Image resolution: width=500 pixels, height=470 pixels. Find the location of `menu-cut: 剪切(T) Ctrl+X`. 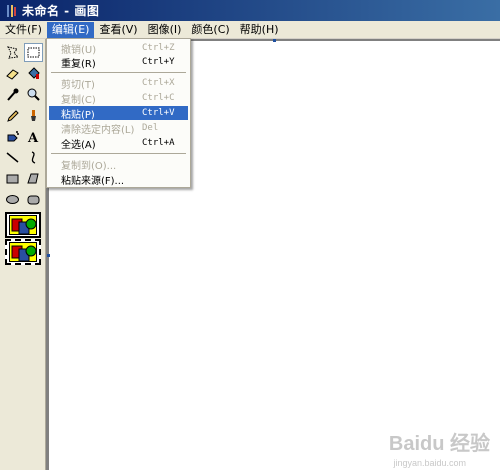

menu-cut: 剪切(T) Ctrl+X is located at coordinates (118, 83).